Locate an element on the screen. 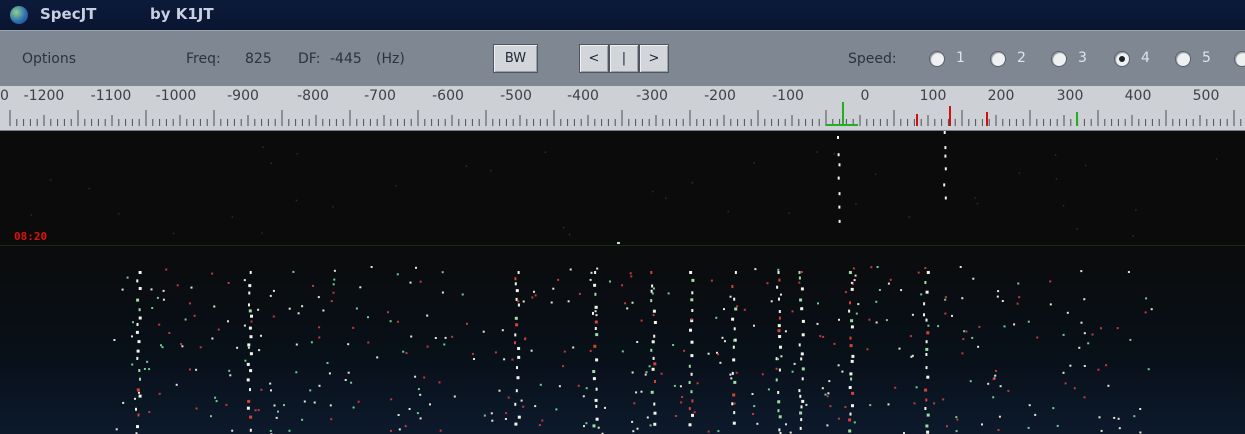 This screenshot has width=1245, height=434. bw-button: BW is located at coordinates (515, 58).